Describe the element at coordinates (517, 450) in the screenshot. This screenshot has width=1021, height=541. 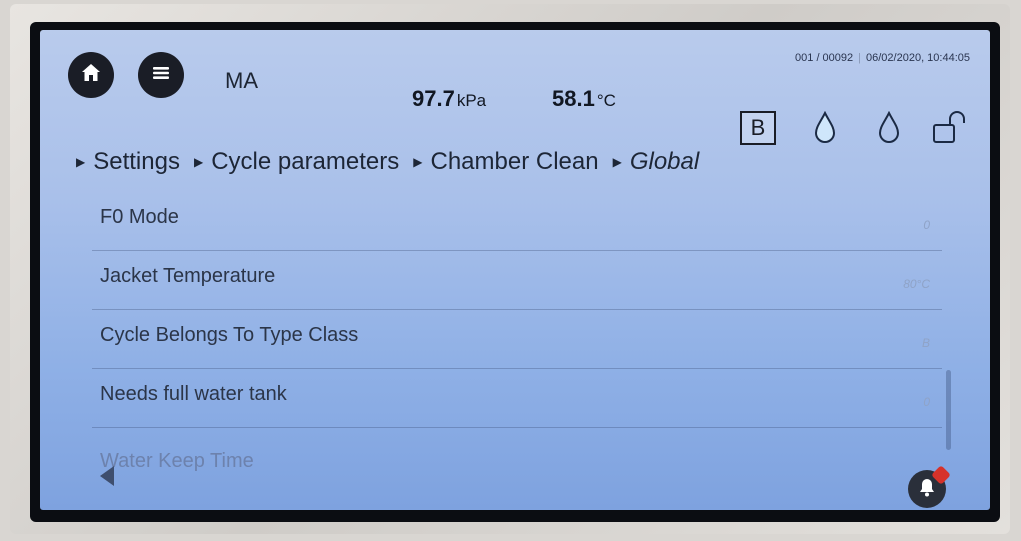
I see `parameter-row-water-keep-time: Water Keep Time` at that location.